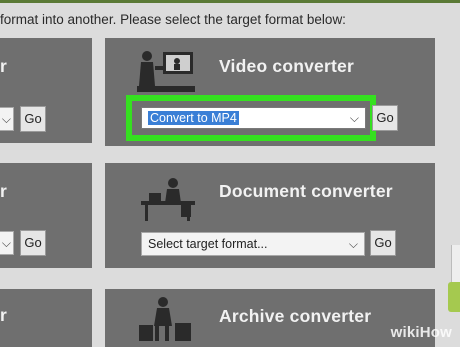  What do you see at coordinates (405, 332) in the screenshot?
I see `watermark-part1: wiki` at bounding box center [405, 332].